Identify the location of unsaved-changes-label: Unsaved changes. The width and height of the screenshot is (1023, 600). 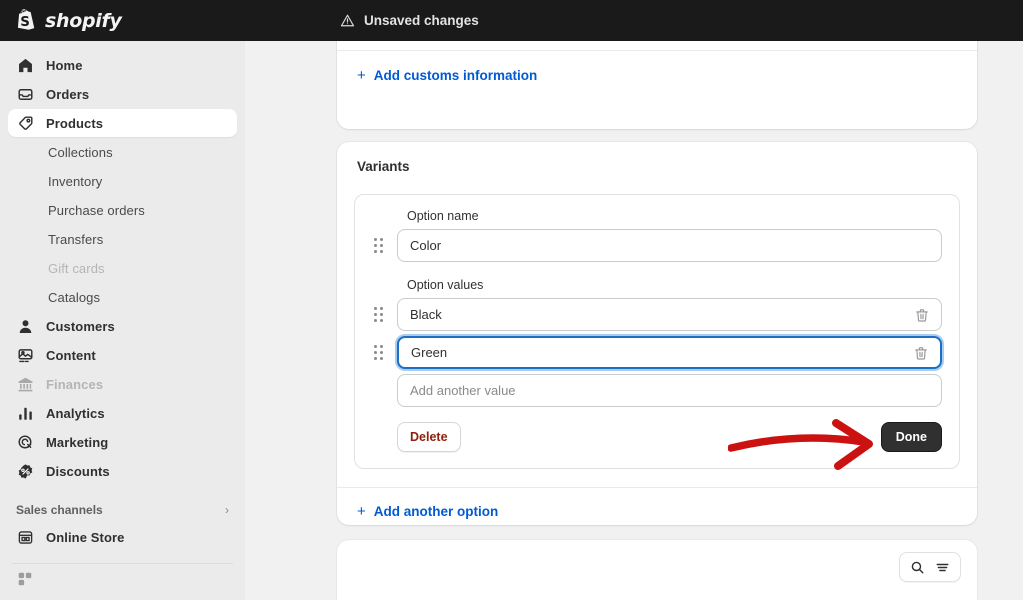
(421, 20).